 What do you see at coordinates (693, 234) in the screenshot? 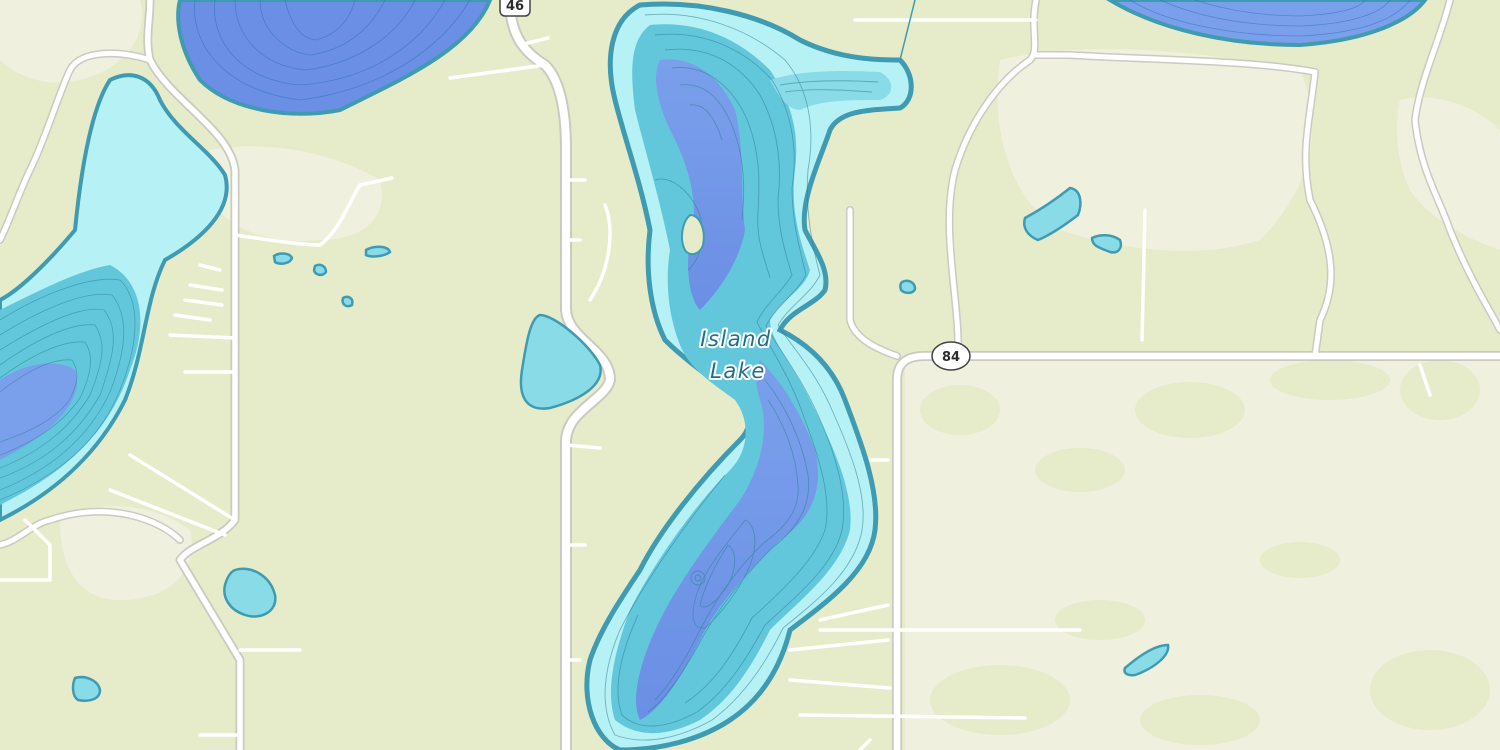
I see `island` at bounding box center [693, 234].